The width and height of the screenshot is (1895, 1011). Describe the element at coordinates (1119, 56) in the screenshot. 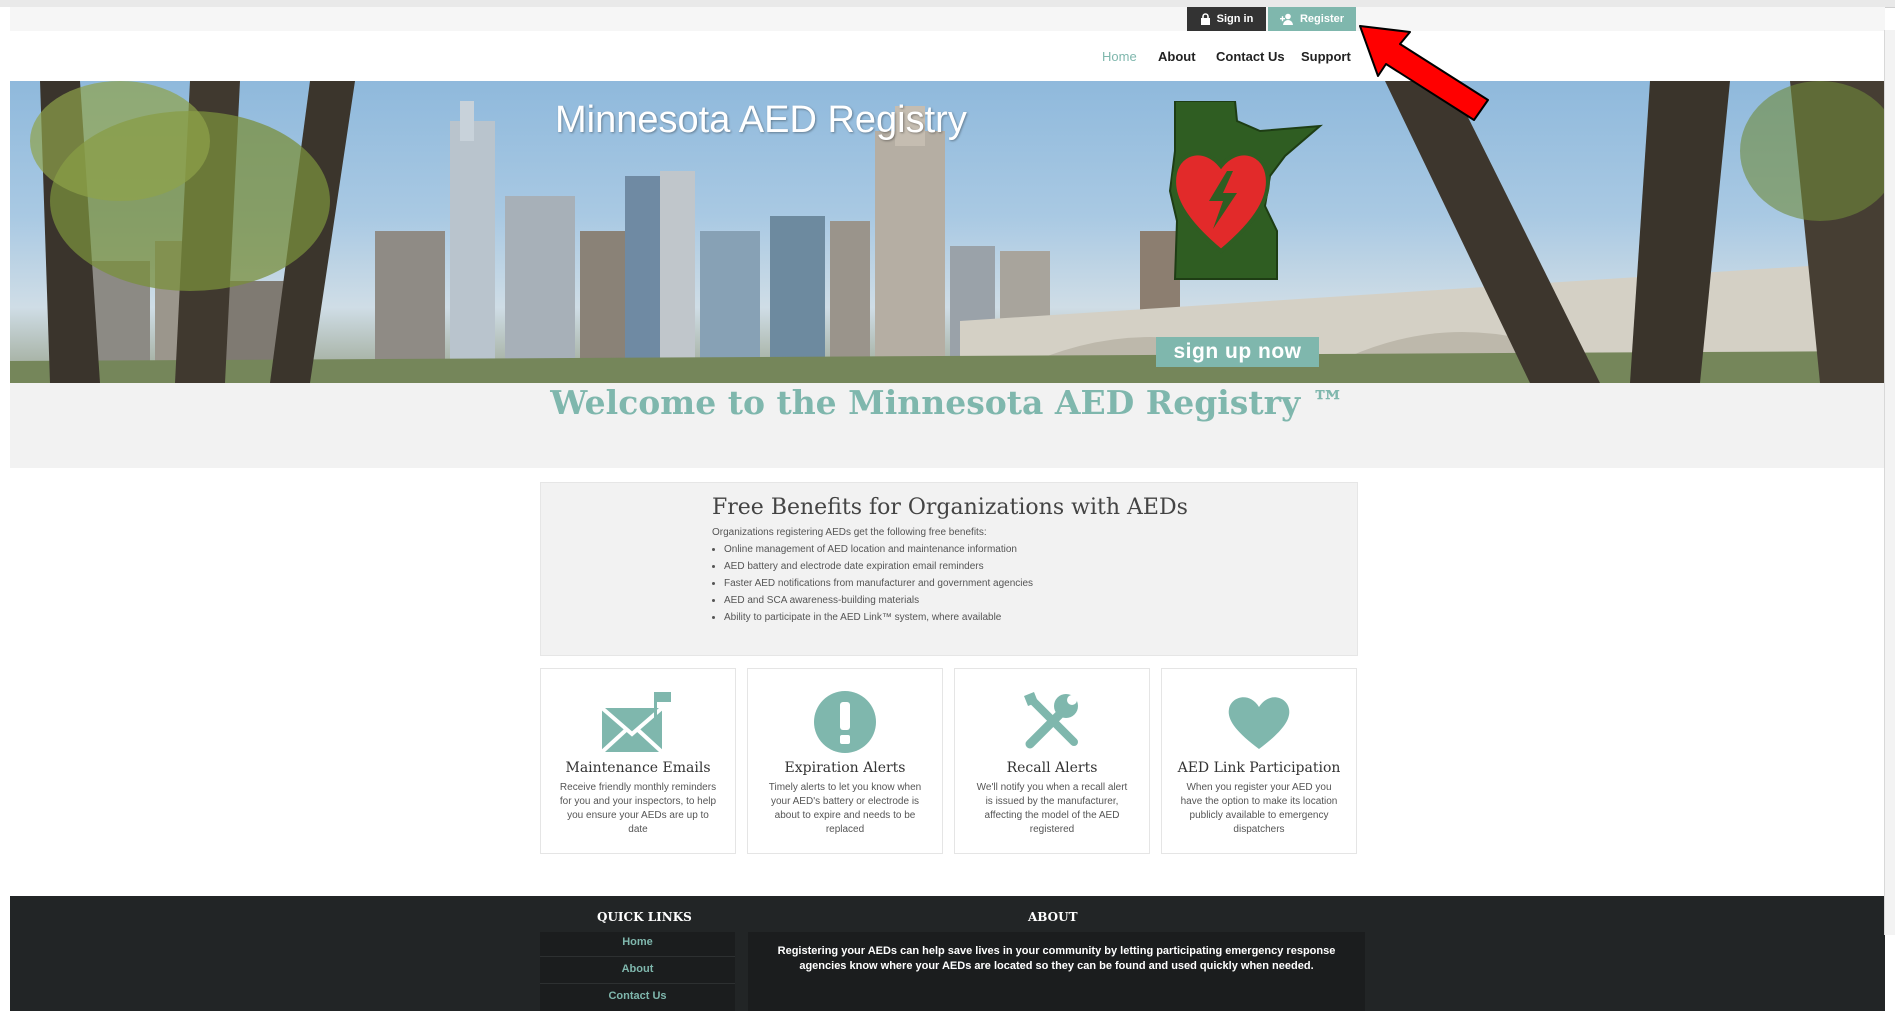

I see `nav-home: Home` at that location.